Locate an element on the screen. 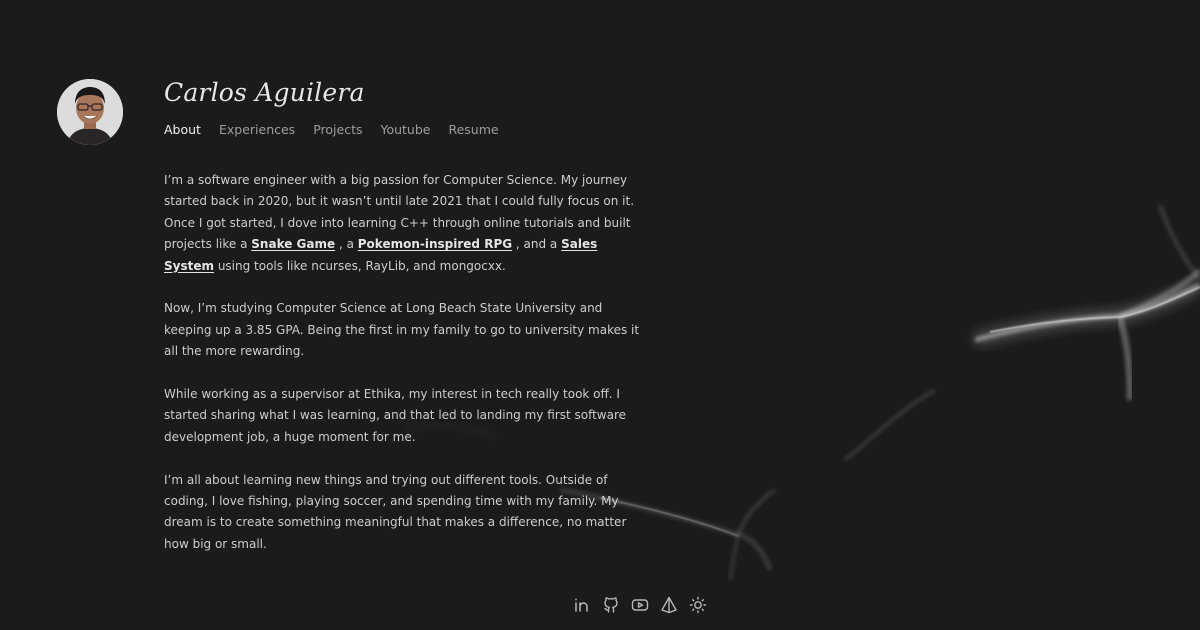 The image size is (1200, 630). github-icon is located at coordinates (611, 605).